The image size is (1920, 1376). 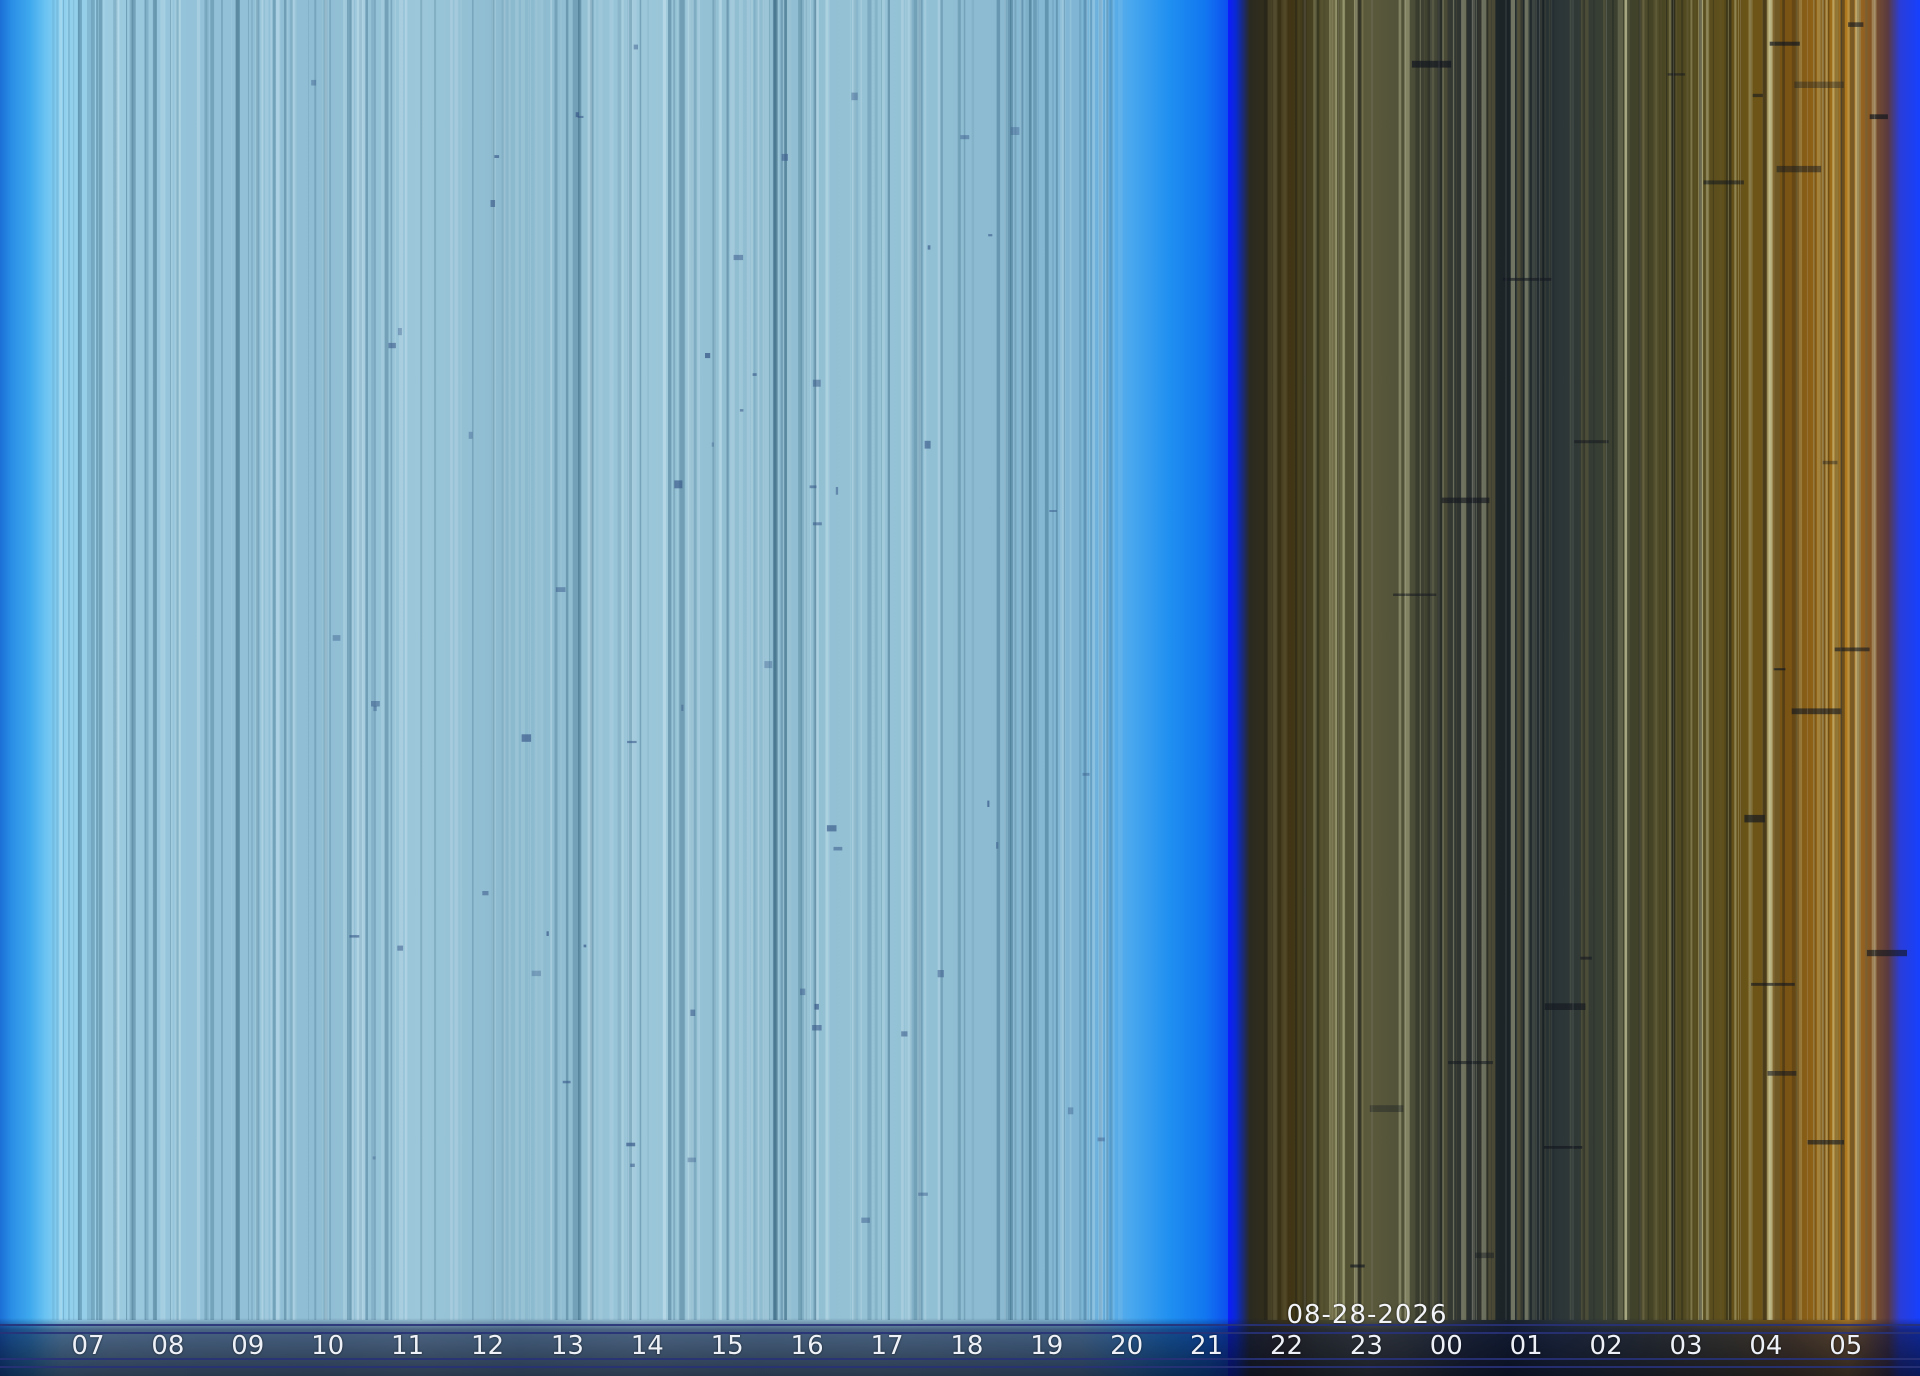 What do you see at coordinates (487, 1346) in the screenshot?
I see `hour-label-12: 12` at bounding box center [487, 1346].